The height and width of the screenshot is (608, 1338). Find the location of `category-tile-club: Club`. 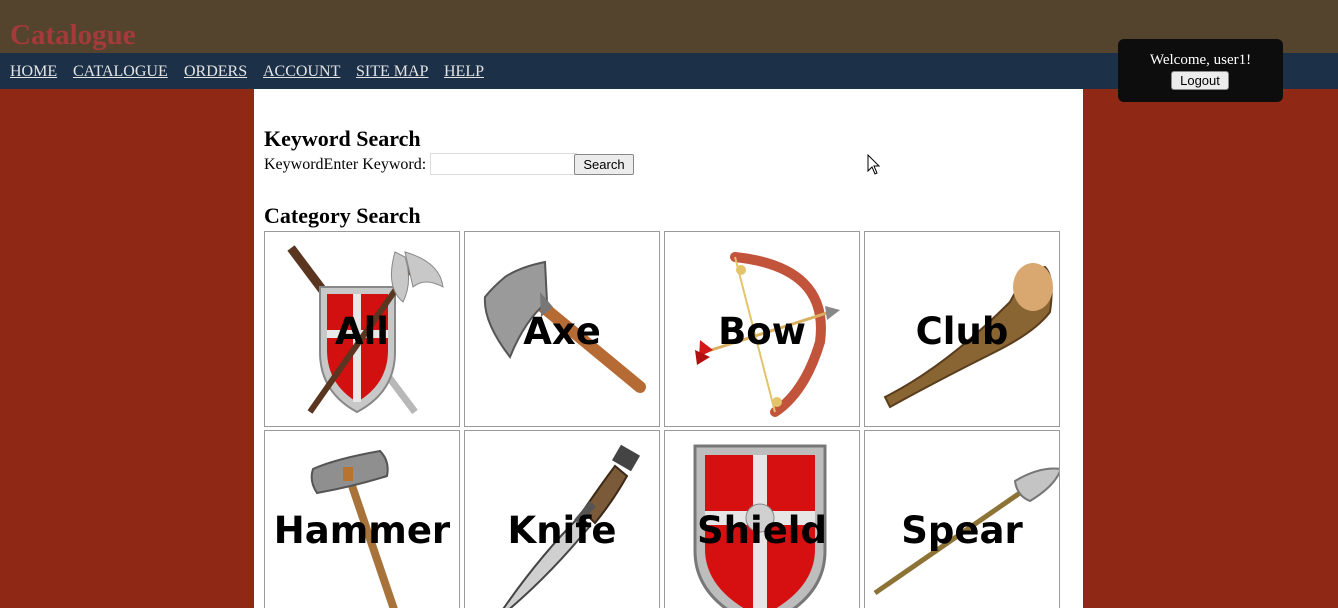

category-tile-club: Club is located at coordinates (962, 329).